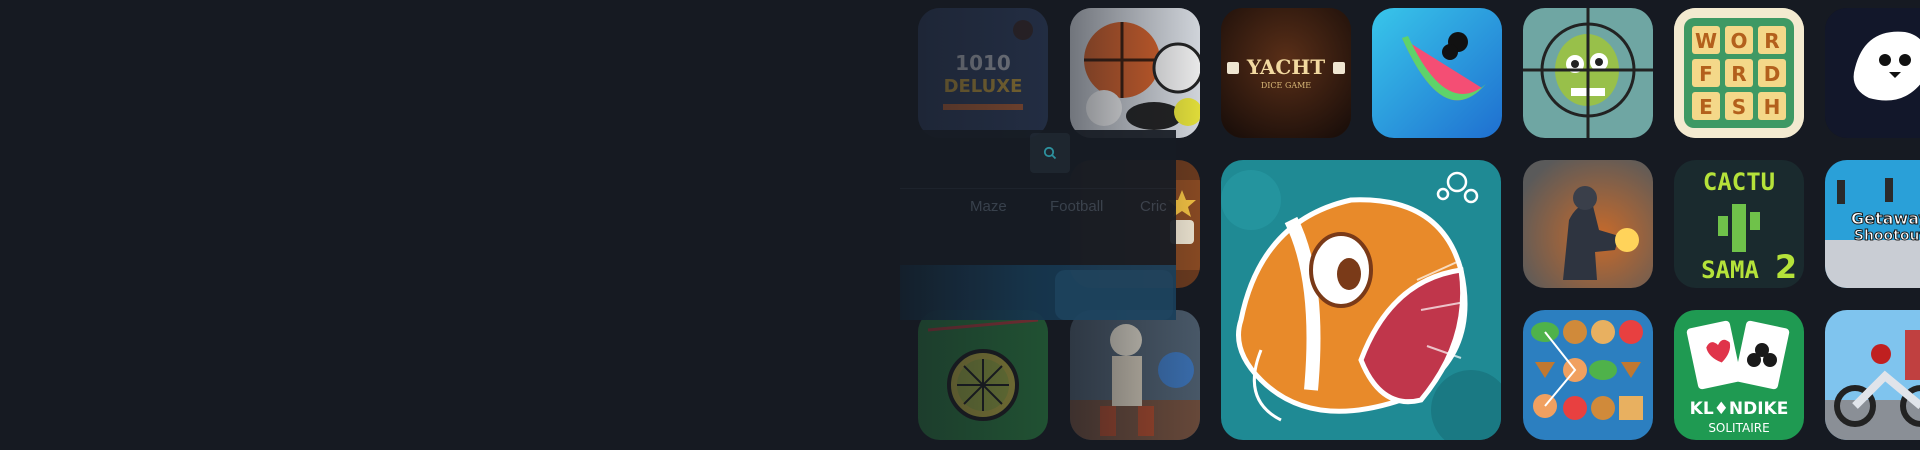  I want to click on tile-label: Getaway, so click(1885, 218).